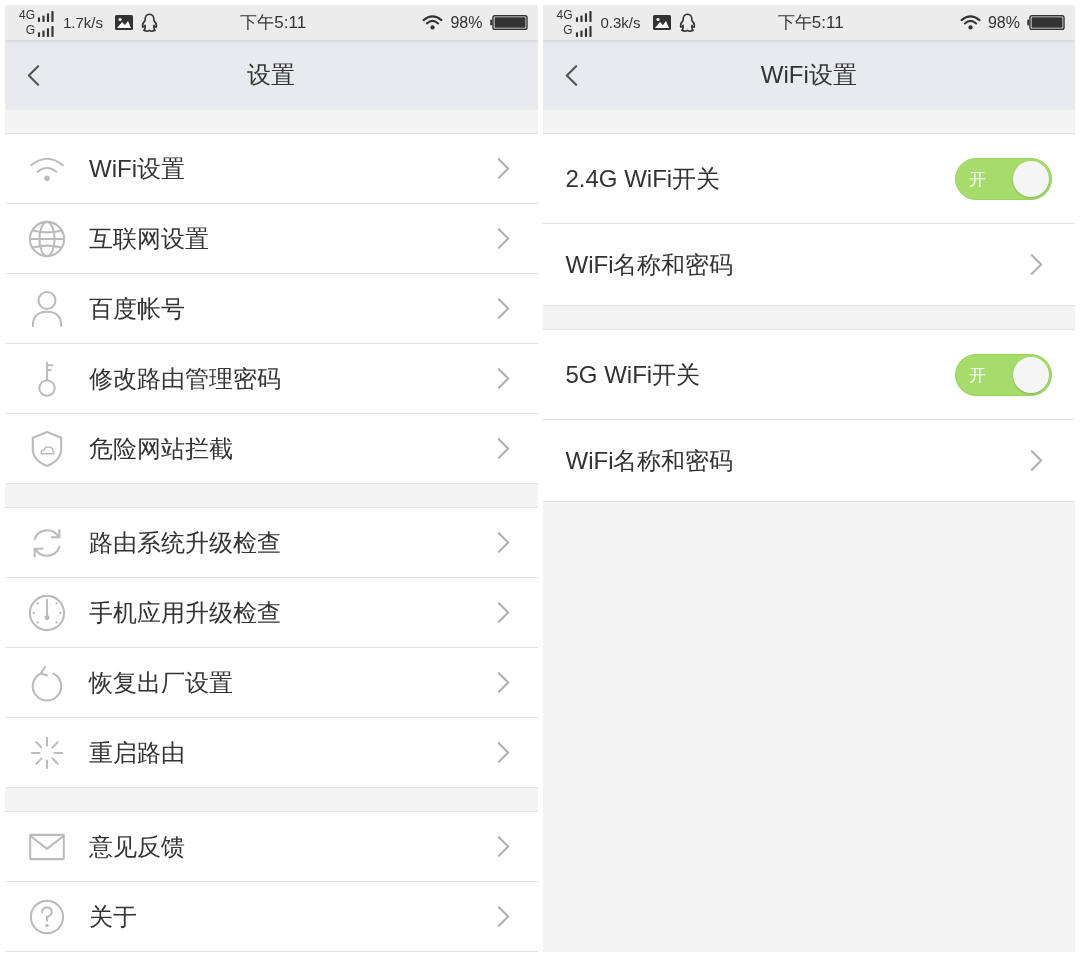 This screenshot has width=1080, height=956. What do you see at coordinates (47, 682) in the screenshot?
I see `restore-icon` at bounding box center [47, 682].